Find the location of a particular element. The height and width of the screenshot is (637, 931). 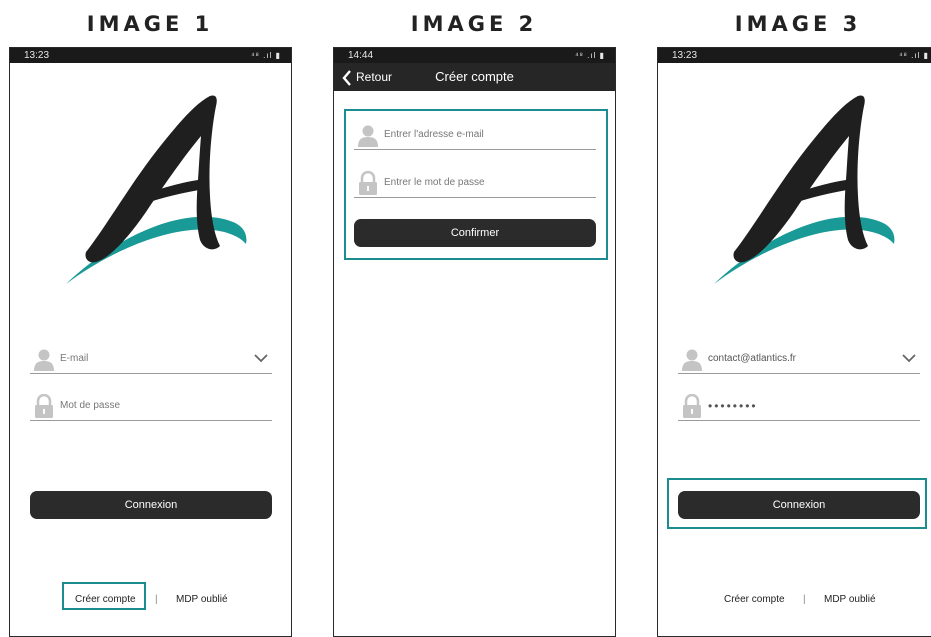

email-placeholder: E-mail is located at coordinates (74, 358).